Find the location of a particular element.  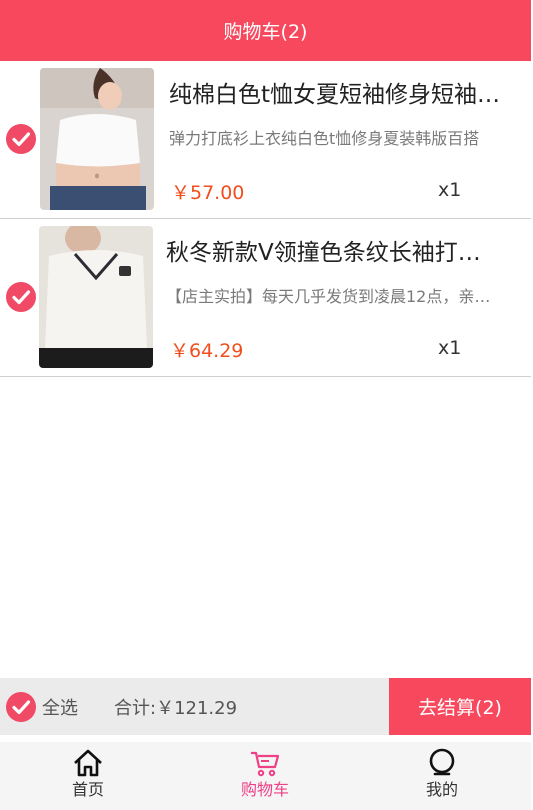

product-title: 纯棉白色t恤女夏短袖修身短袖上衣 is located at coordinates (336, 92).